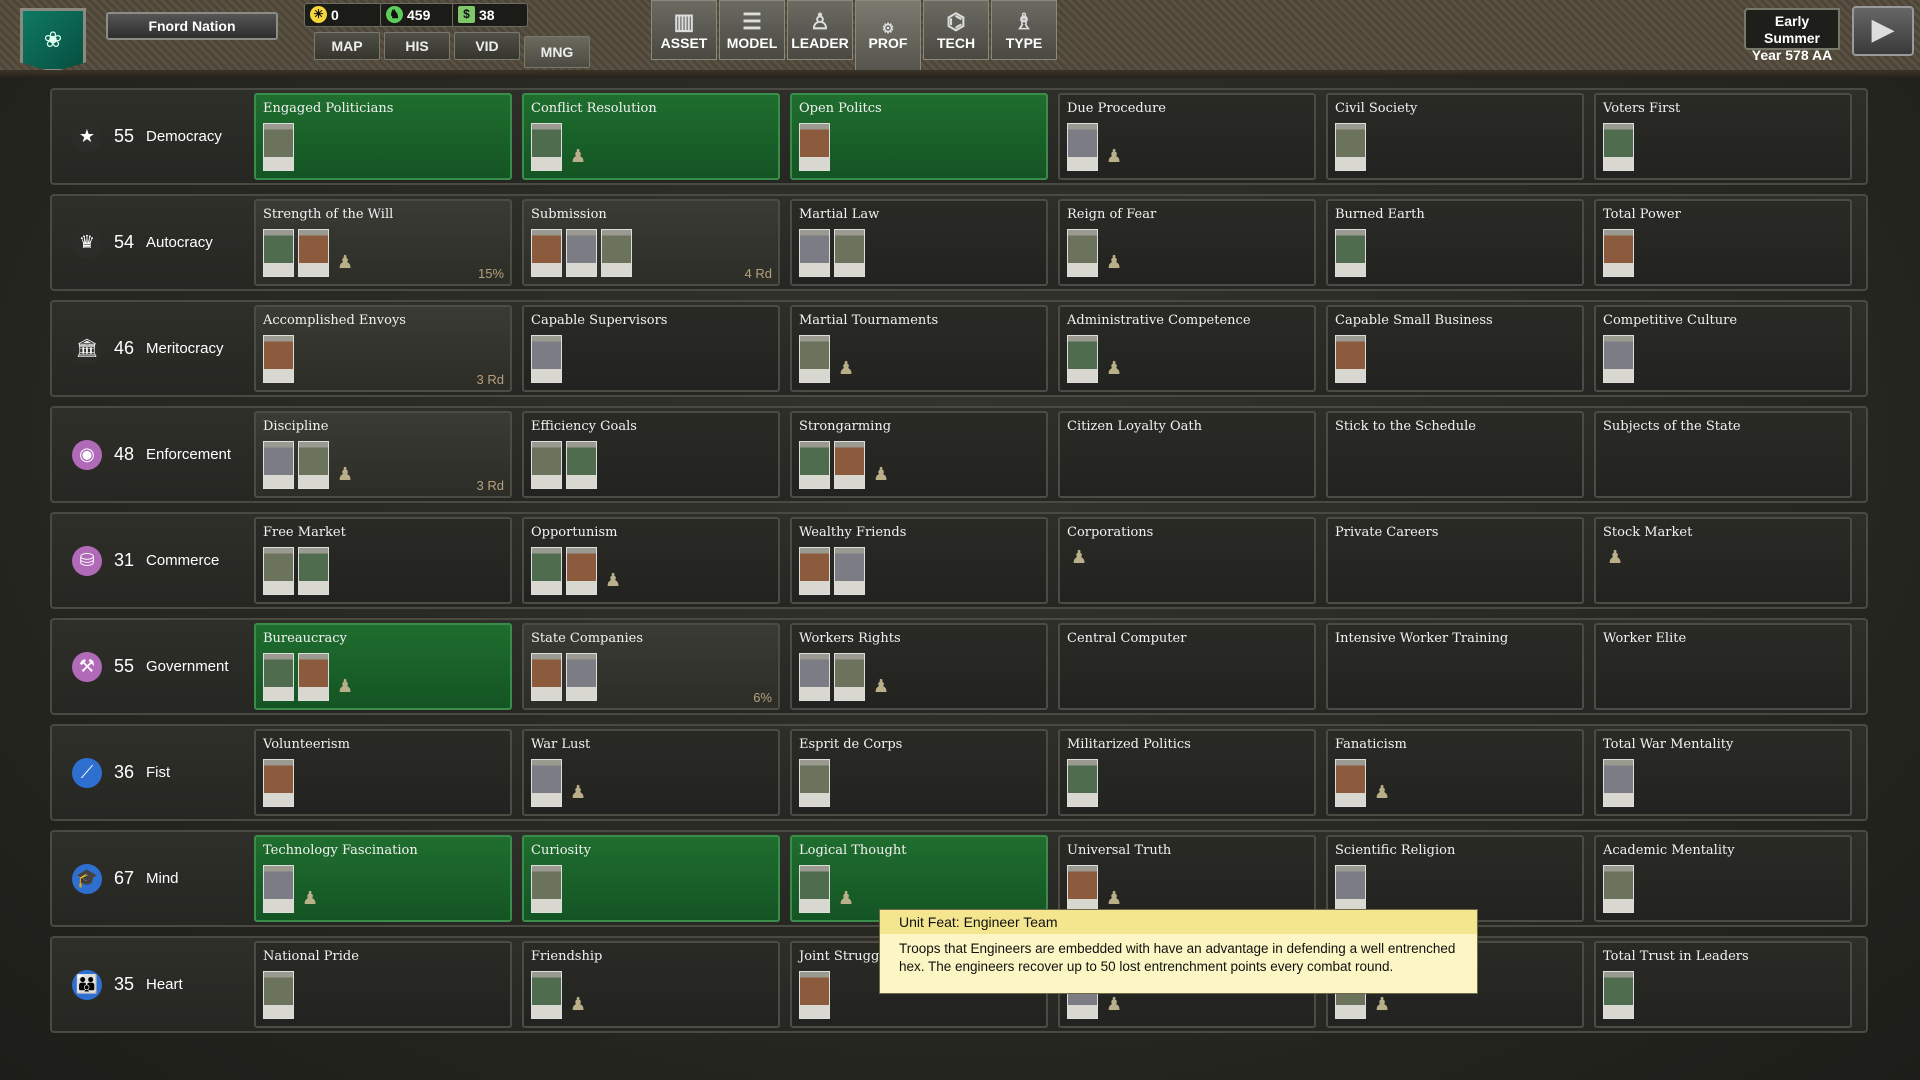 This screenshot has width=1920, height=1080. Describe the element at coordinates (1024, 30) in the screenshot. I see `type-button: ♗ TYPE` at that location.